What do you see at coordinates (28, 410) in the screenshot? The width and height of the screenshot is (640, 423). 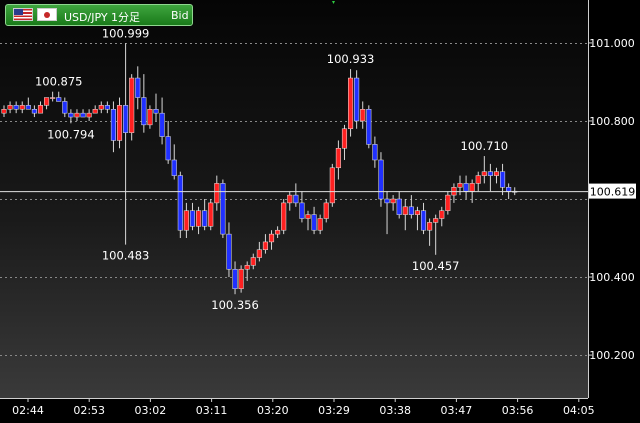 I see `x-tick-label: 02:44` at bounding box center [28, 410].